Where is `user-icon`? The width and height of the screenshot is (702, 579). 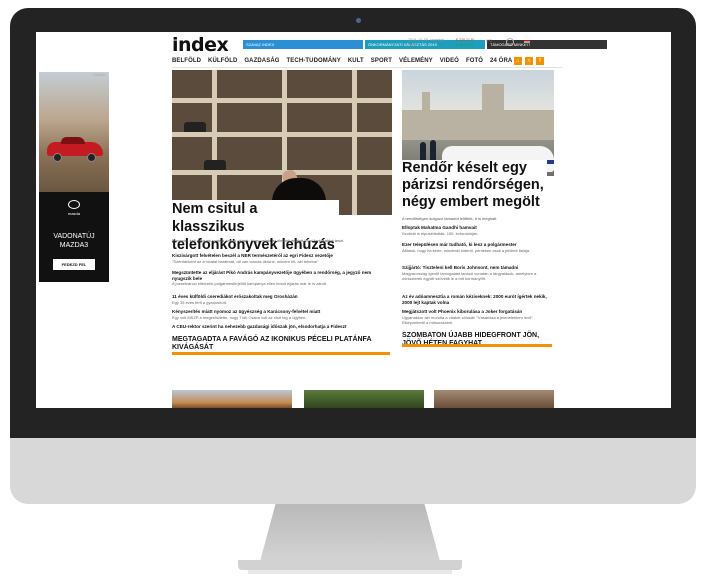 user-icon is located at coordinates (510, 42).